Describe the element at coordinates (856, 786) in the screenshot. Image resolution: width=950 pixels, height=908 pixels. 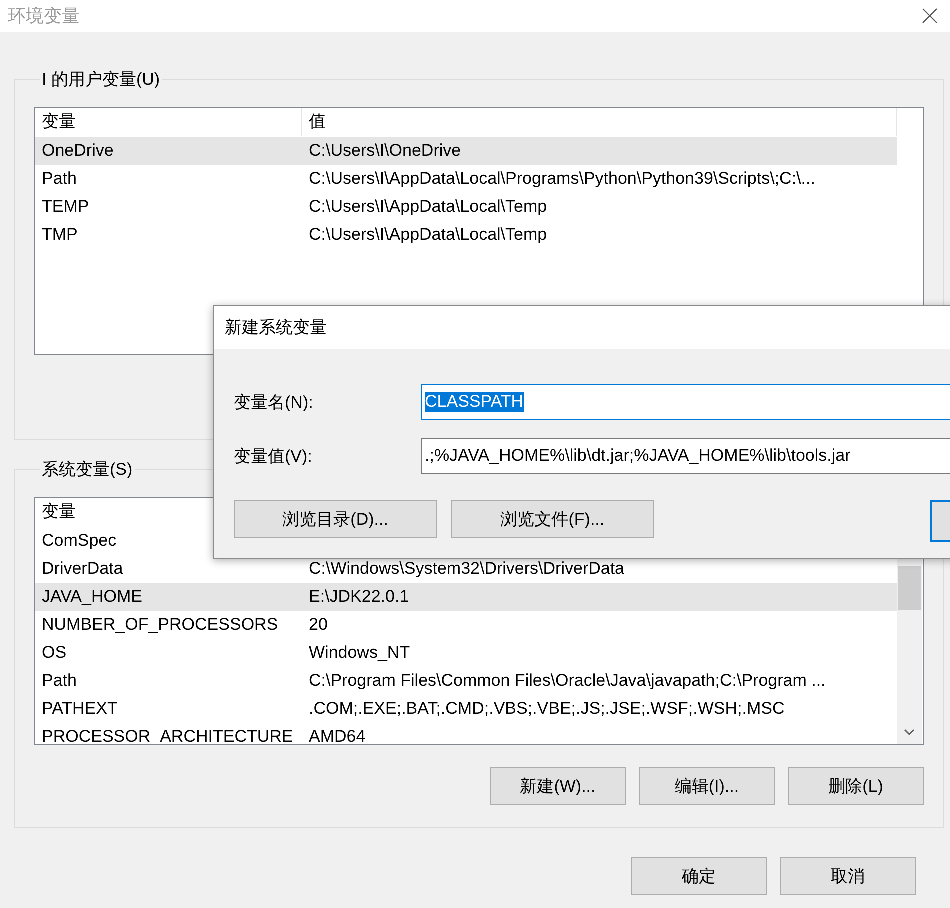
I see `list-action-button: 删除(L)` at that location.